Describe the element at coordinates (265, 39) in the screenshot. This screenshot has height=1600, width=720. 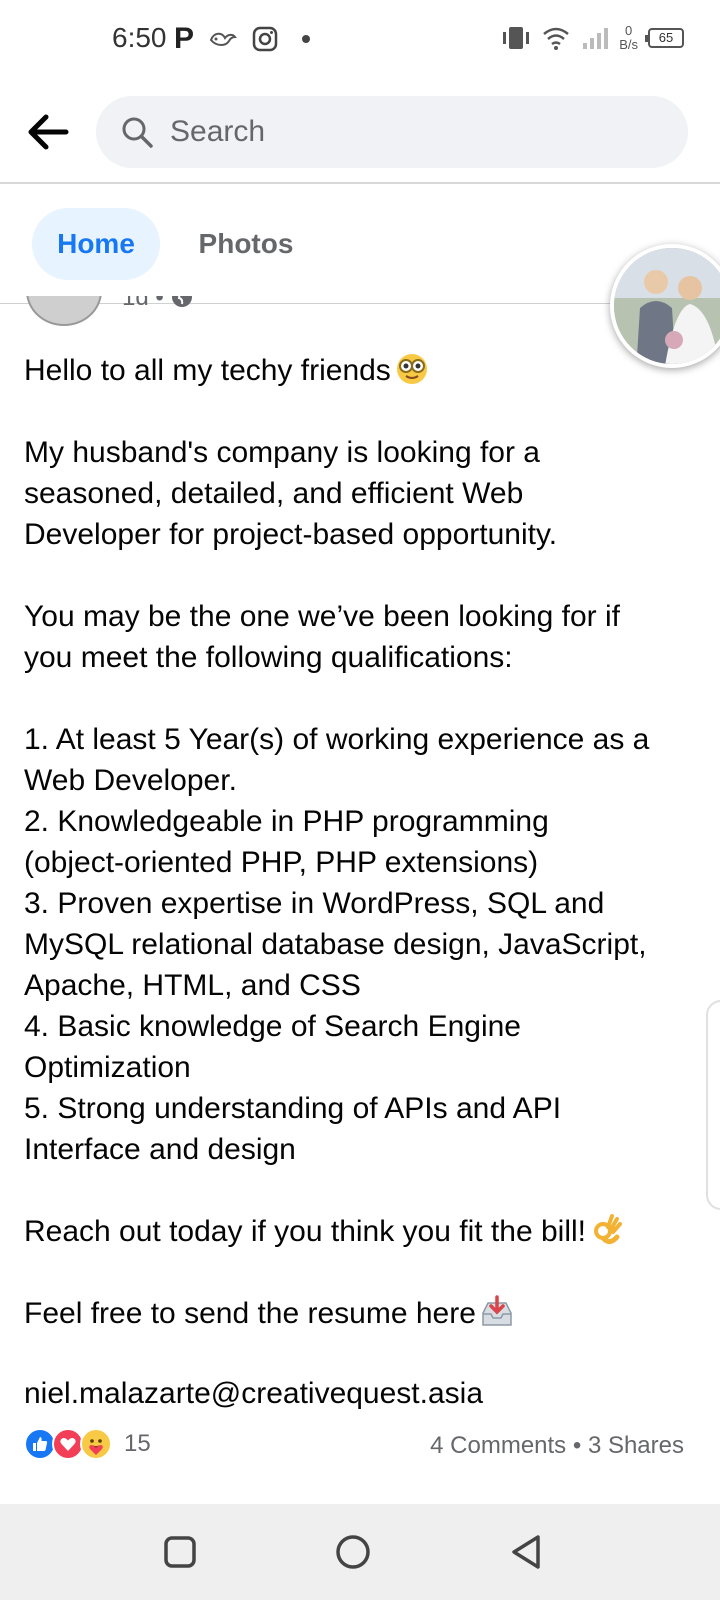
I see `instagram-icon` at that location.